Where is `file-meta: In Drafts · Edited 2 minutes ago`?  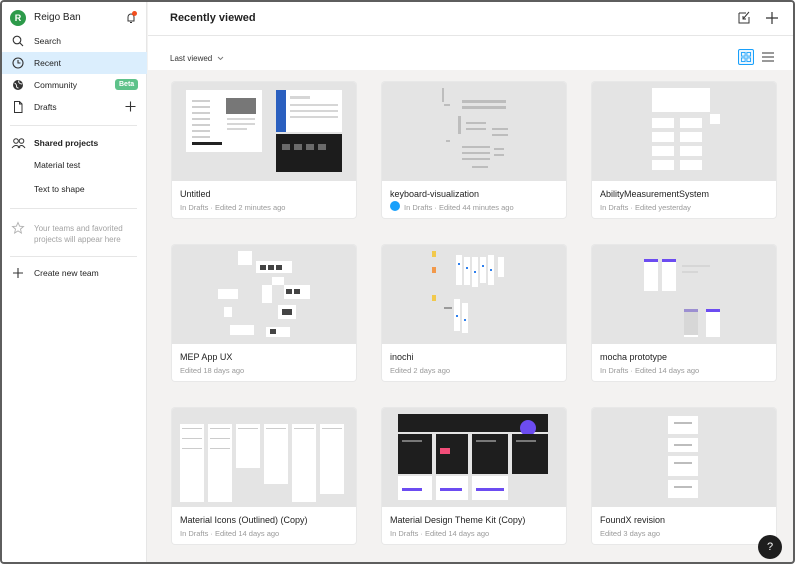
file-meta: In Drafts · Edited 2 minutes ago is located at coordinates (233, 207).